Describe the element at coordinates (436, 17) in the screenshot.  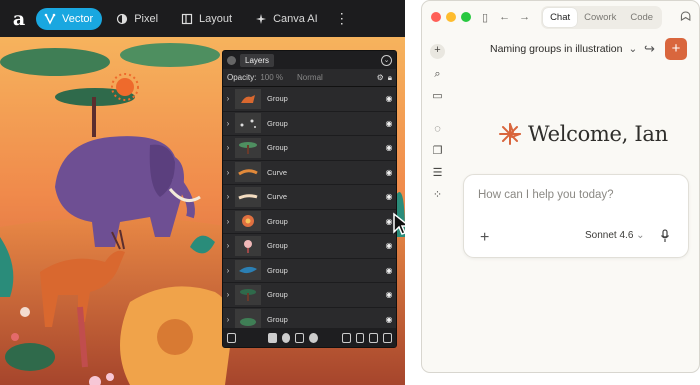
I see `close-window-button` at that location.